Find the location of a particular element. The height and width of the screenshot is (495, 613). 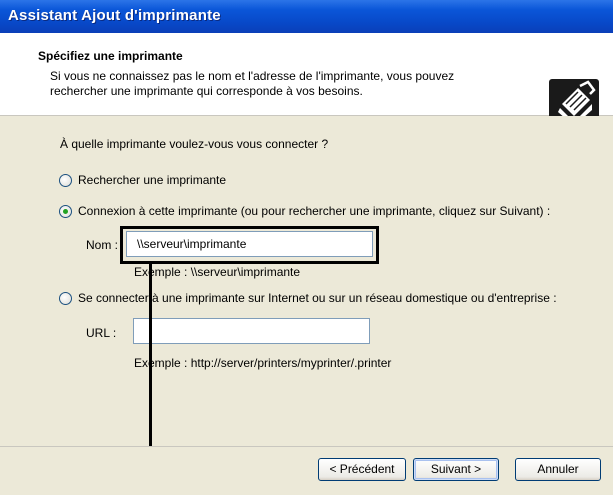

highlight-box is located at coordinates (249, 245).